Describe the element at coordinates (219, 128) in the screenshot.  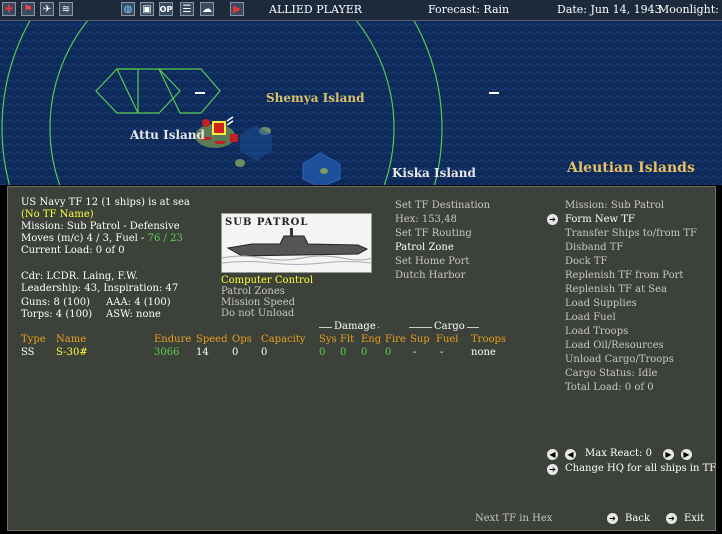
I see `selected-task-force` at that location.